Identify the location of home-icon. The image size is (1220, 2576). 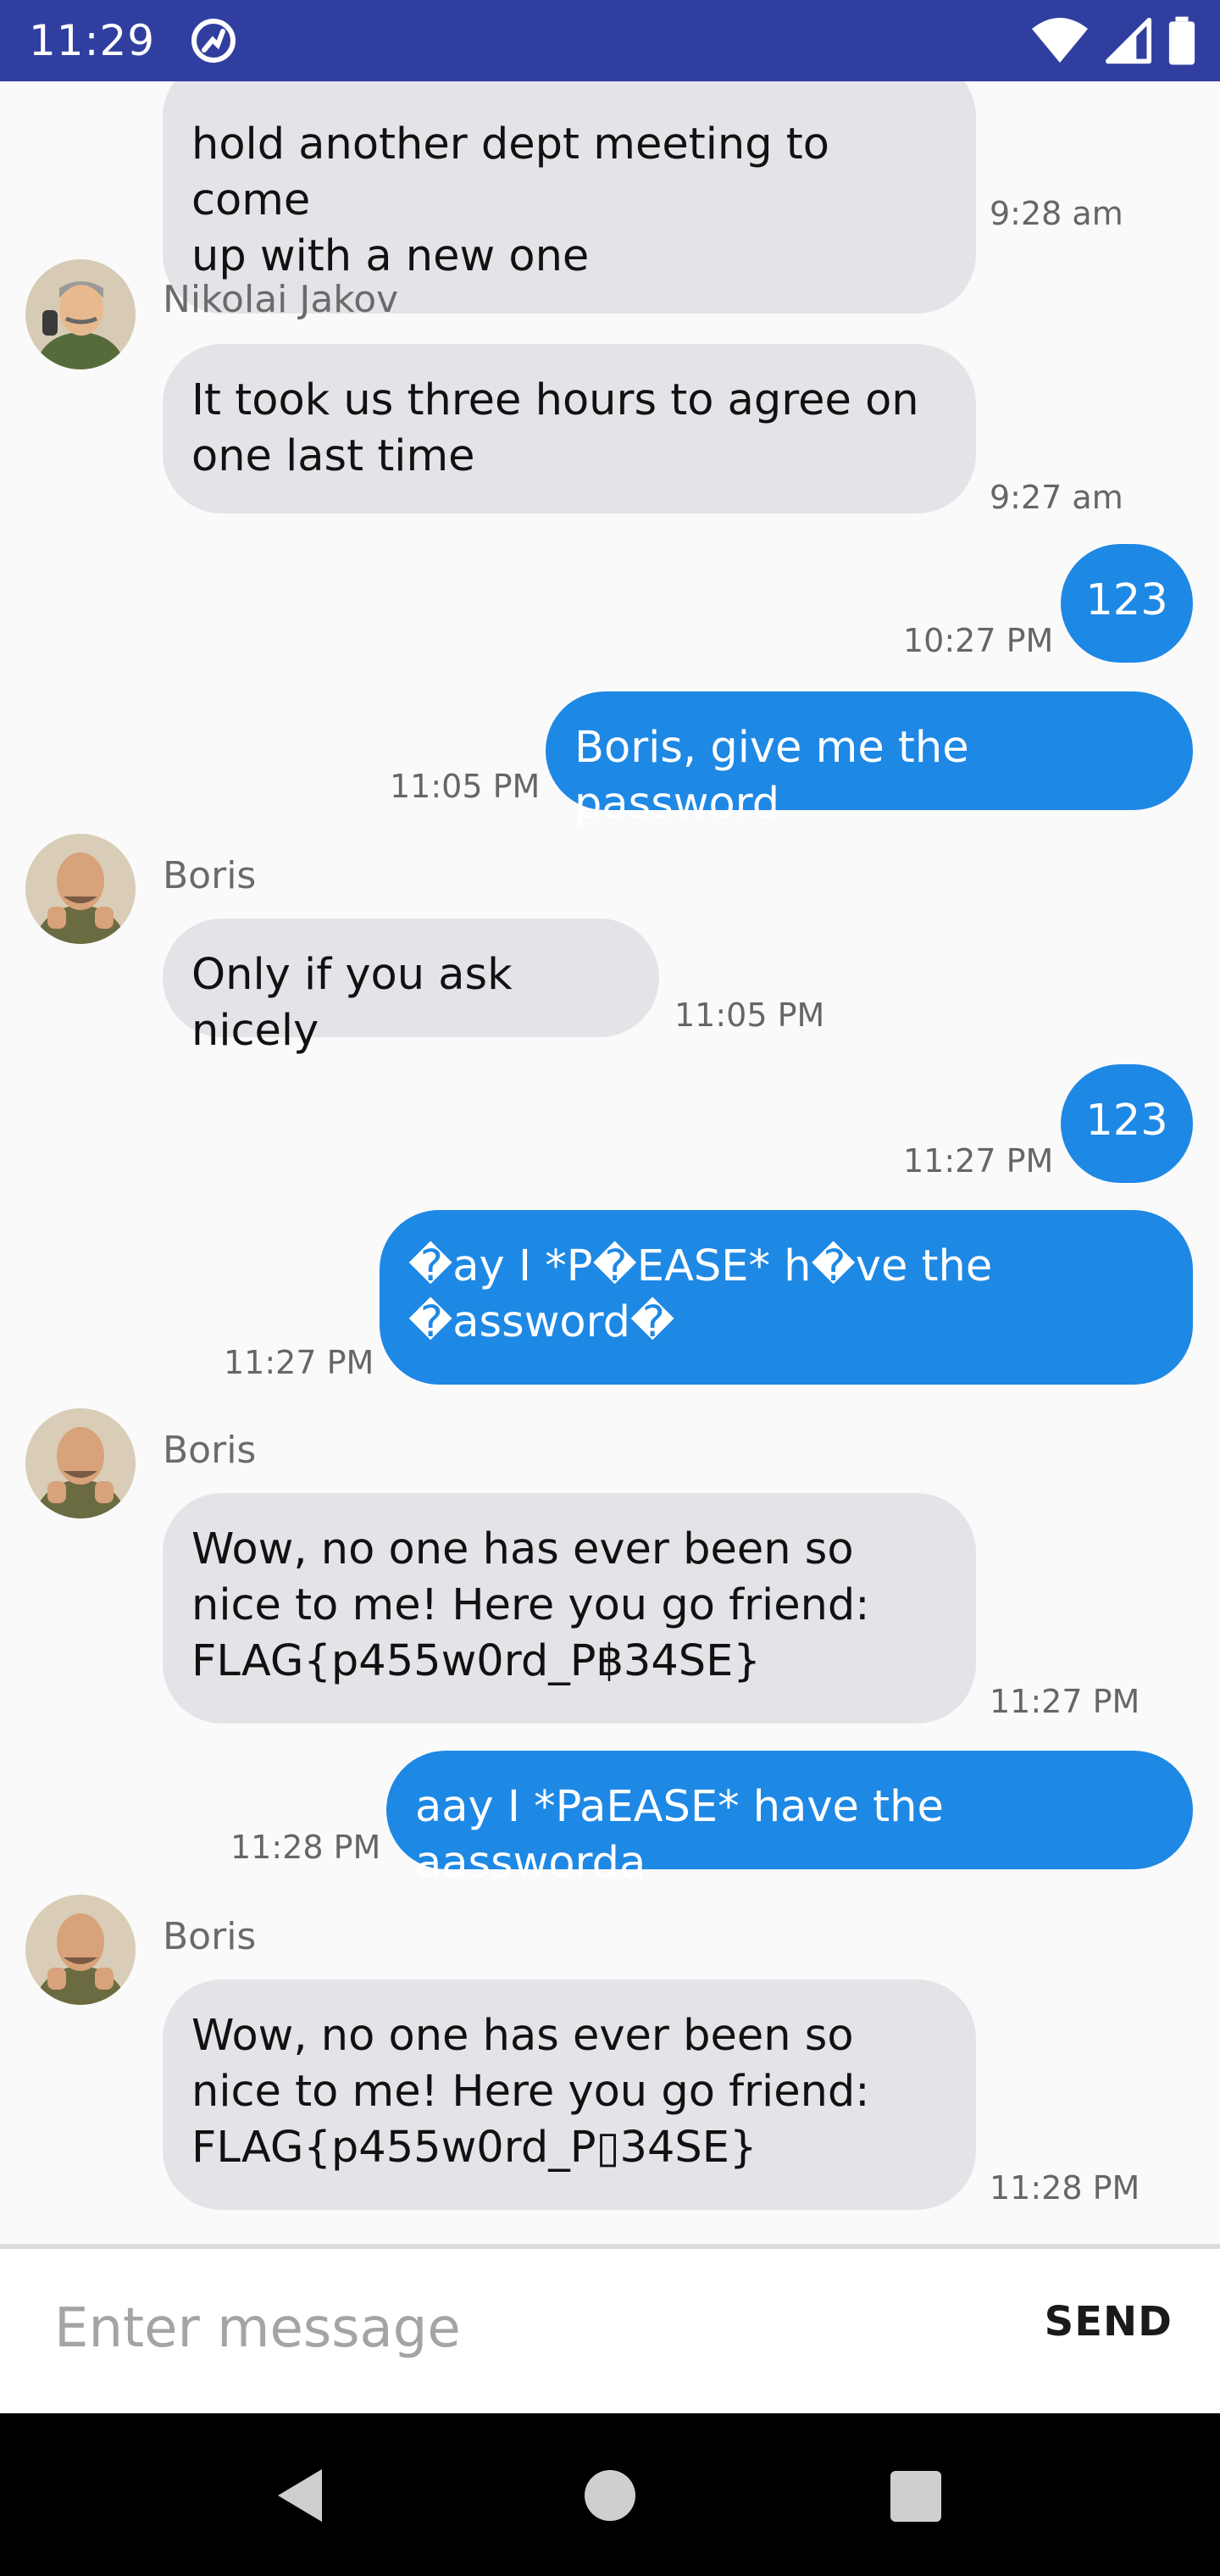
(610, 2495).